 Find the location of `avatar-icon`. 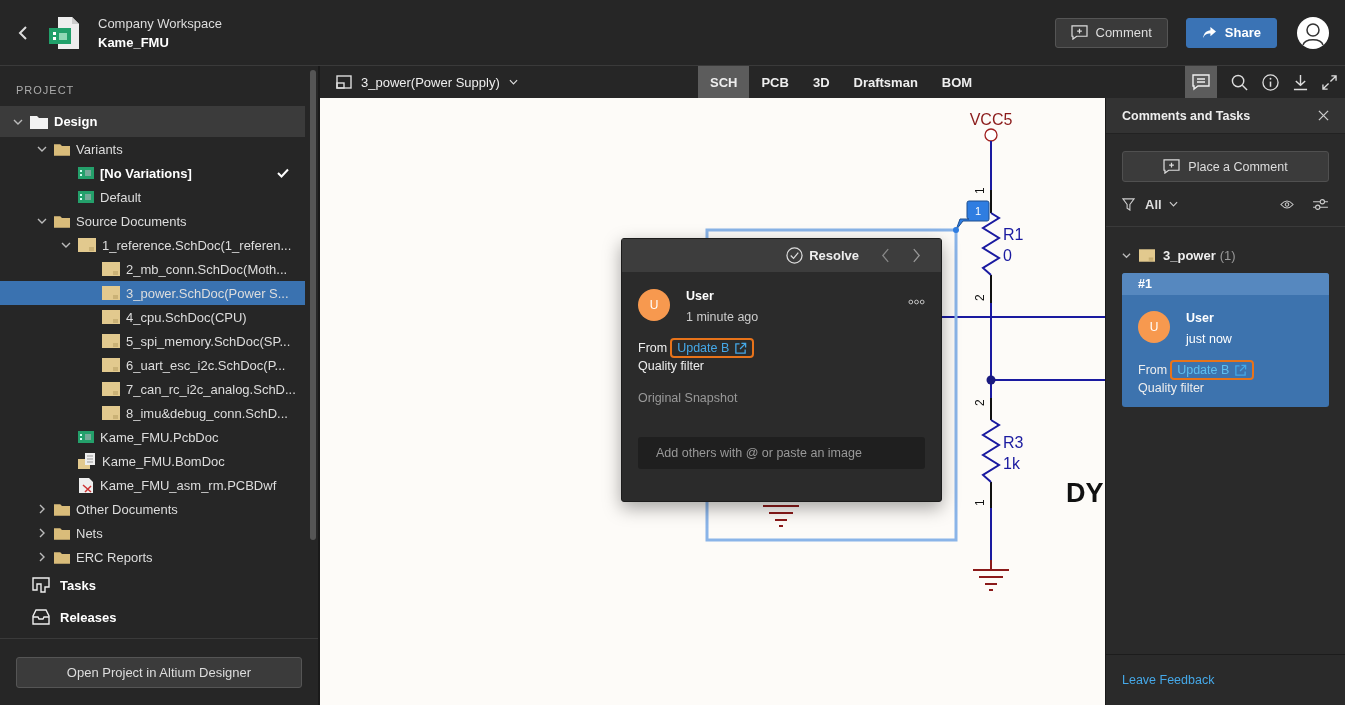

avatar-icon is located at coordinates (1313, 32).